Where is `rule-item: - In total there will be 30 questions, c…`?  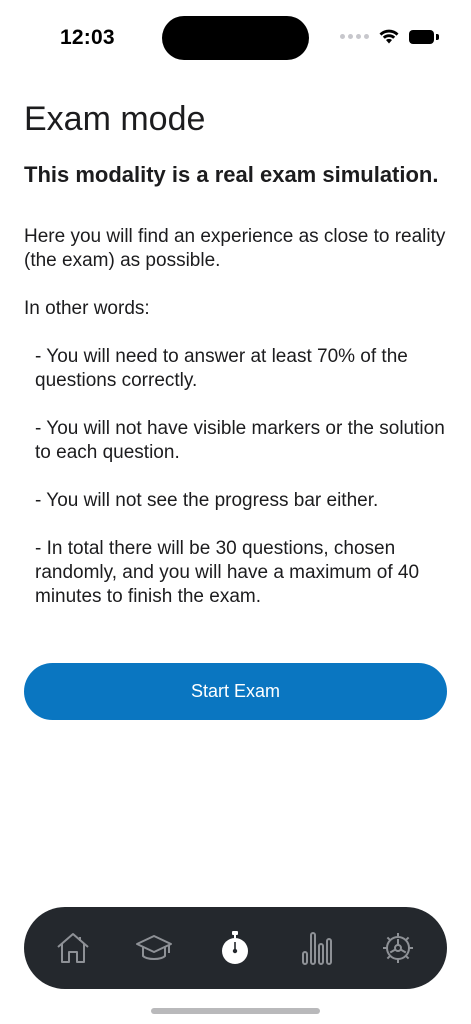 rule-item: - In total there will be 30 questions, c… is located at coordinates (227, 572).